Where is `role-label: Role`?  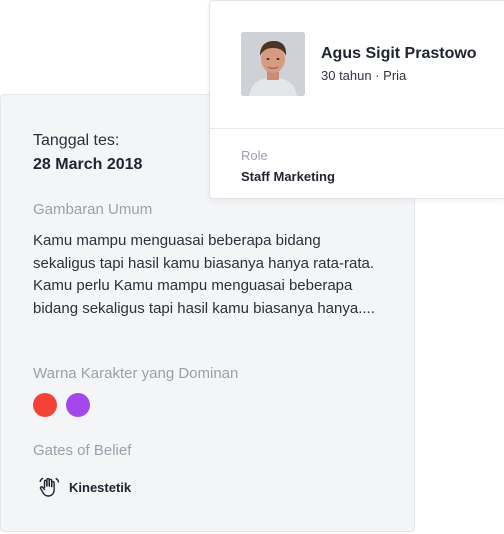 role-label: Role is located at coordinates (254, 155).